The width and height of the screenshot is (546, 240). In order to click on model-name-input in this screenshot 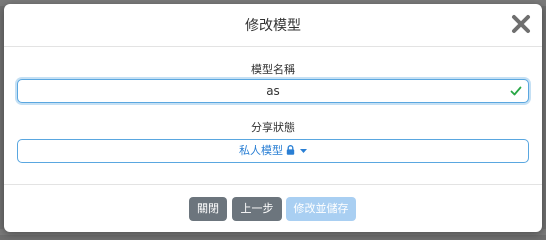, I will do `click(273, 91)`.